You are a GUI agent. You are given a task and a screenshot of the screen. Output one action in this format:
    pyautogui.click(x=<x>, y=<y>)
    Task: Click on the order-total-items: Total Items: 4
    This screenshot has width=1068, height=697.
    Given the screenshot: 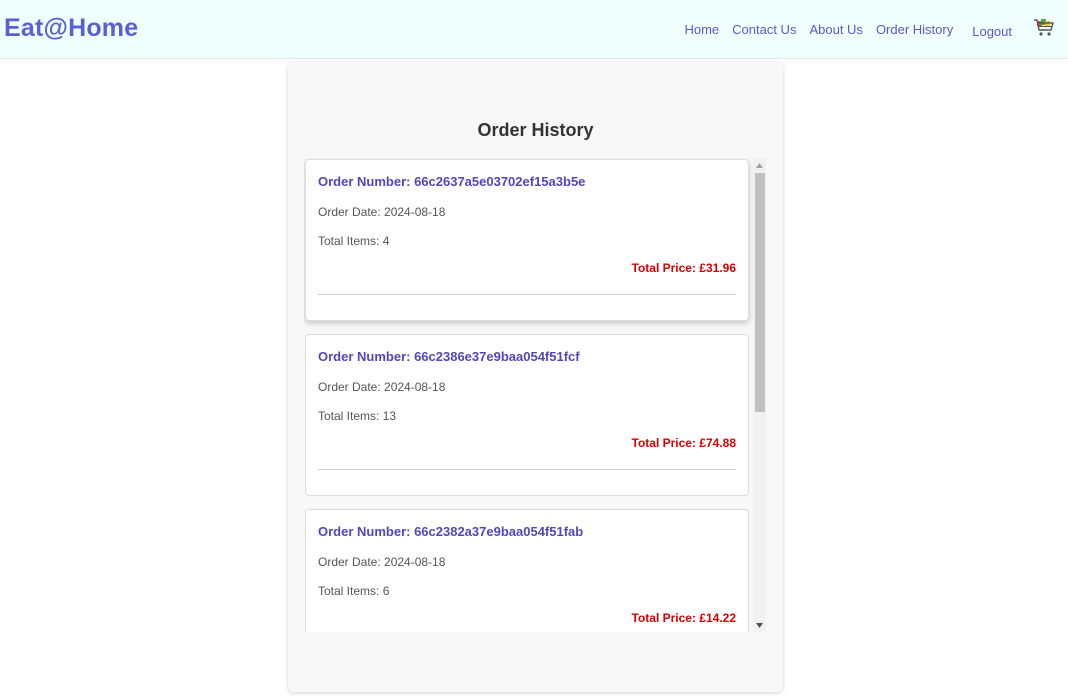 What is the action you would take?
    pyautogui.click(x=354, y=241)
    